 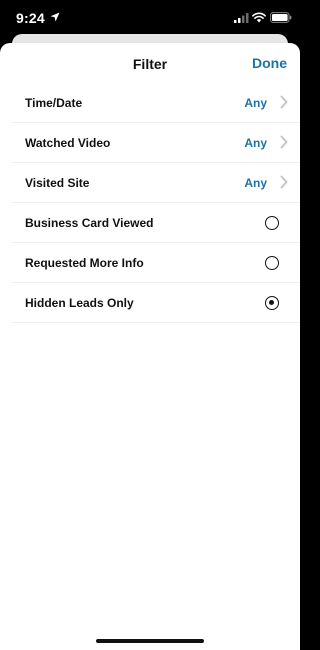 I want to click on location-arrow-icon, so click(x=55, y=17).